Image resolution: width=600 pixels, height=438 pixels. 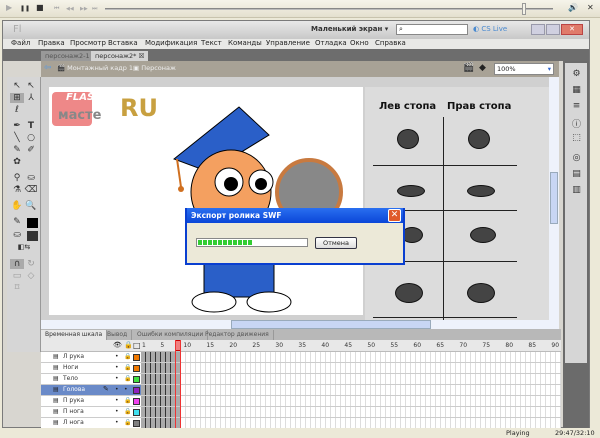 What do you see at coordinates (301, 401) in the screenshot?
I see `layer-row: ▤ П рука • 🔒` at bounding box center [301, 401].